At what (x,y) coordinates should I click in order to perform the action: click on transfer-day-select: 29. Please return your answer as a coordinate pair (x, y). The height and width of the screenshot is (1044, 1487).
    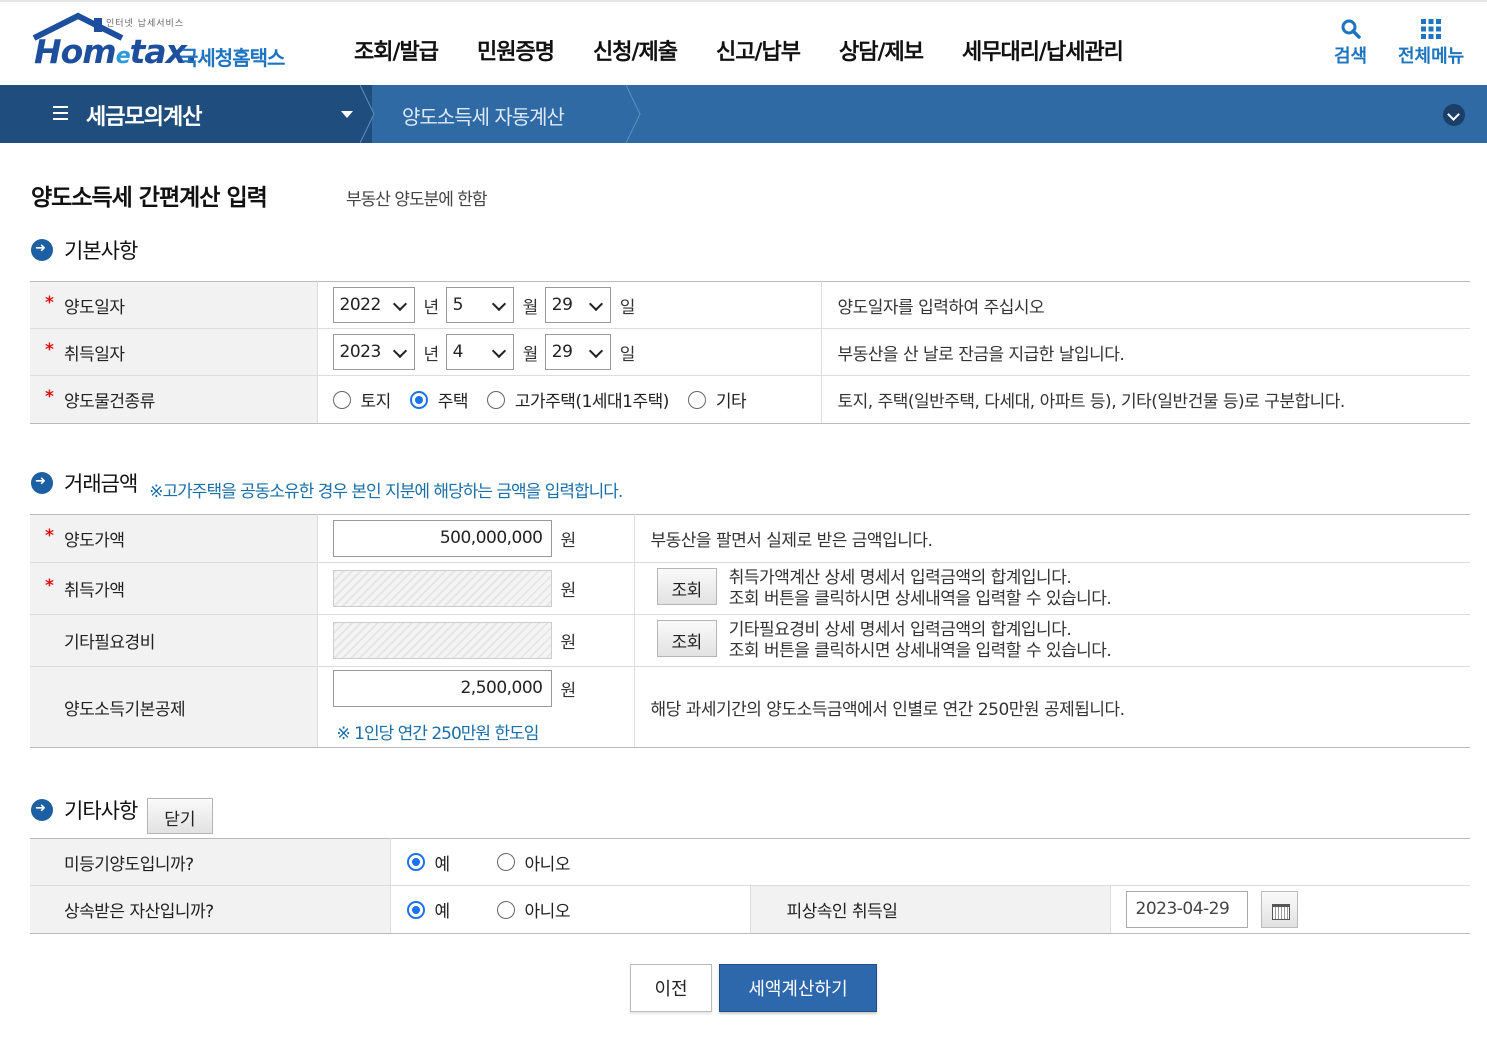
    Looking at the image, I should click on (577, 305).